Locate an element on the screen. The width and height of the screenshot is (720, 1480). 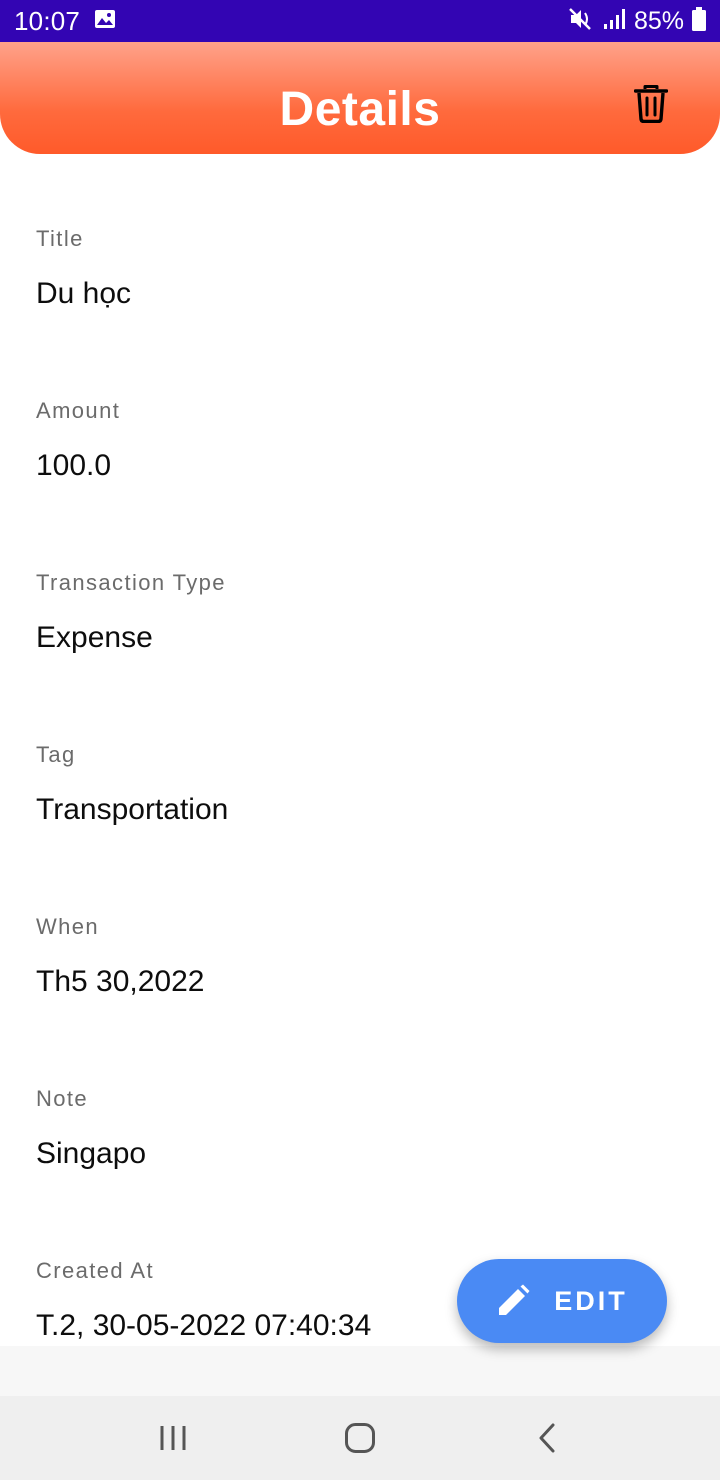
content-bottom-strip is located at coordinates (360, 1371).